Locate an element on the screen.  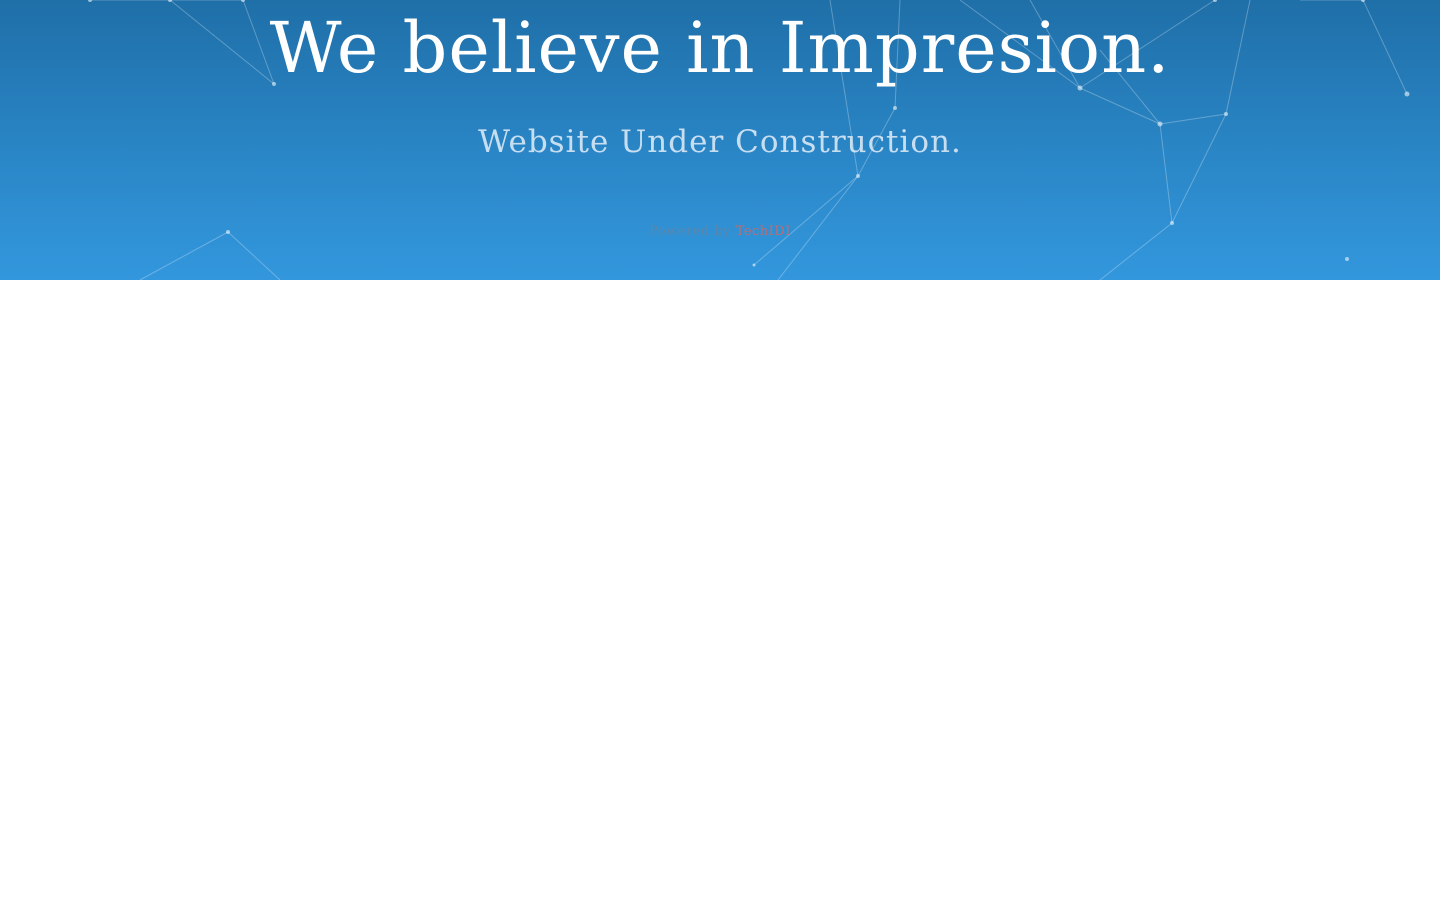
page-subheadline: Website Under Construction. is located at coordinates (720, 142).